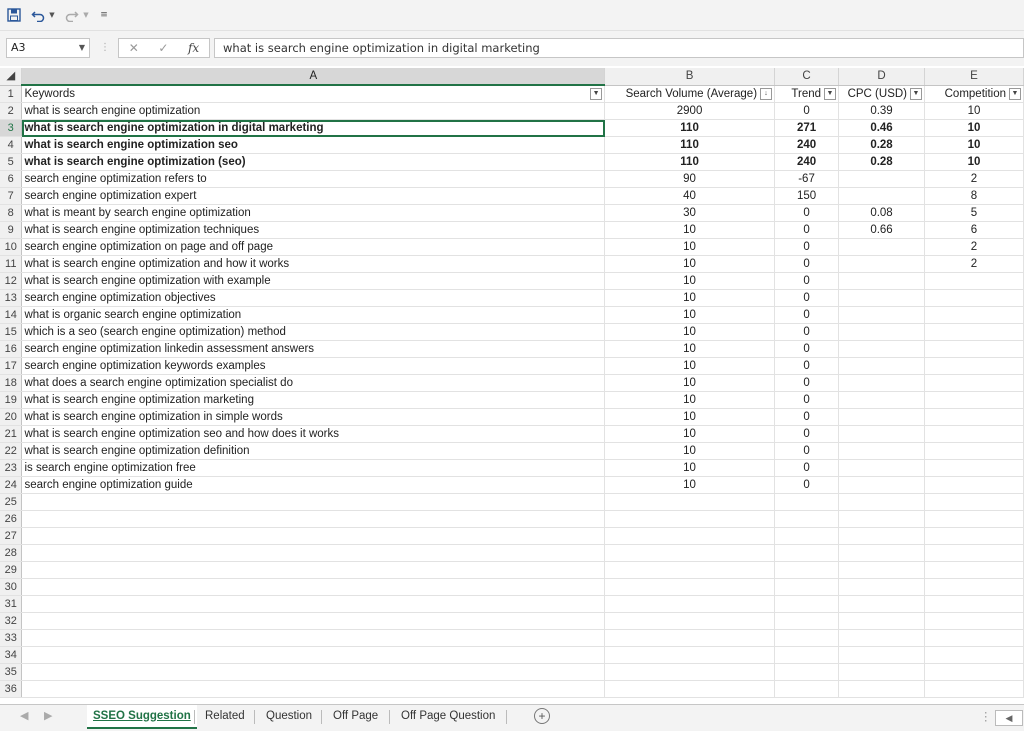 Image resolution: width=1024 pixels, height=731 pixels. I want to click on search-volume-cell: 90, so click(690, 179).